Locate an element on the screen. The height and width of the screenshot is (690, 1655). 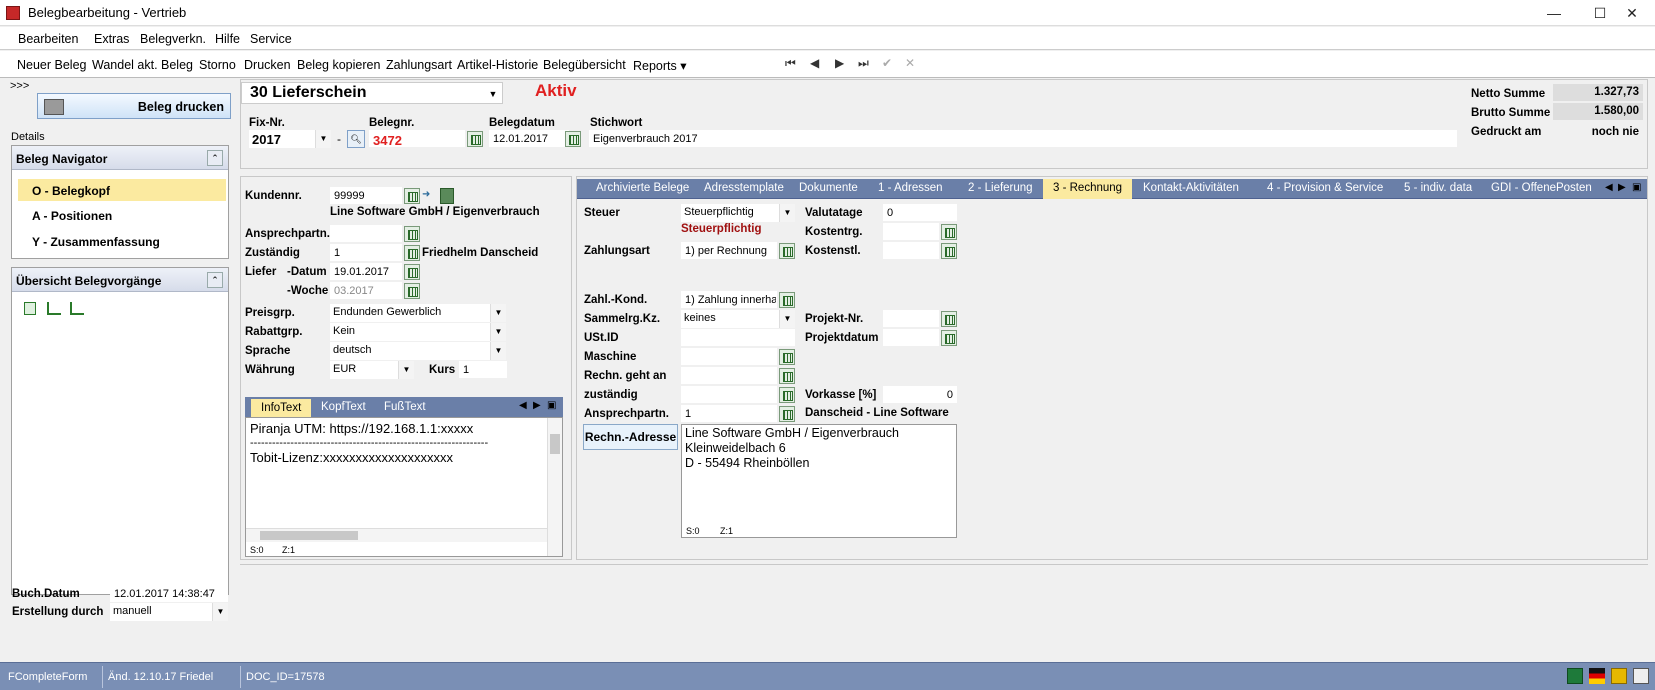
projektdatum-input is located at coordinates (911, 337).